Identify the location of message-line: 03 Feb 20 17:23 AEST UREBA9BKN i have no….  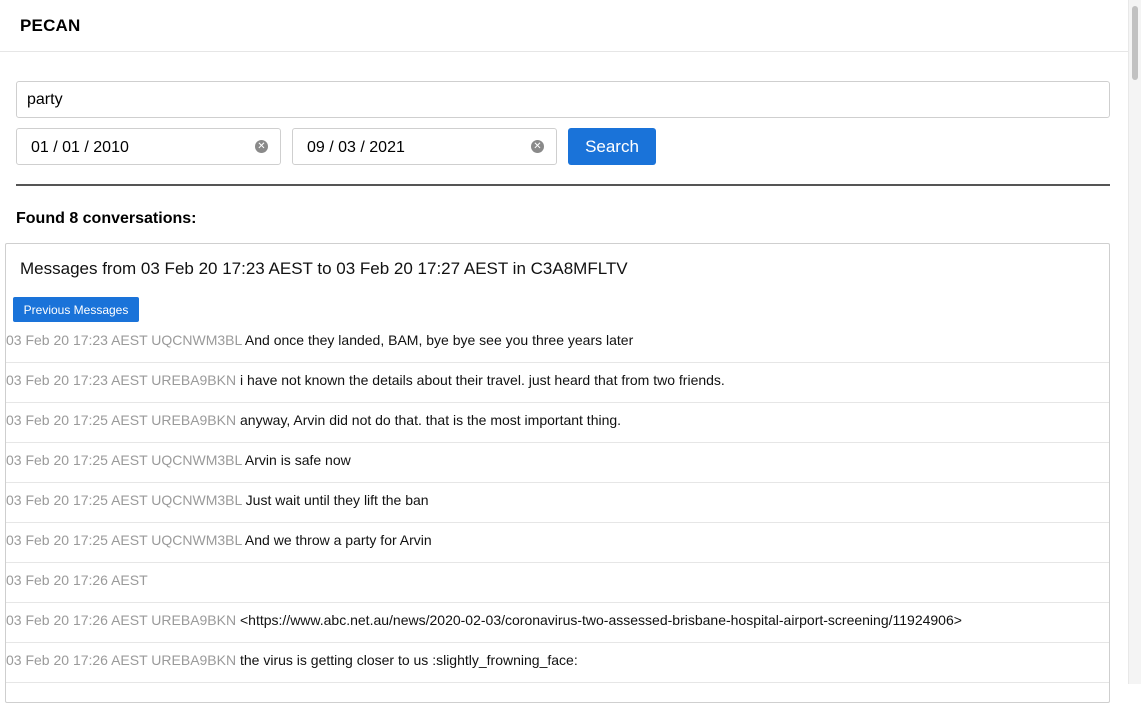
(365, 380).